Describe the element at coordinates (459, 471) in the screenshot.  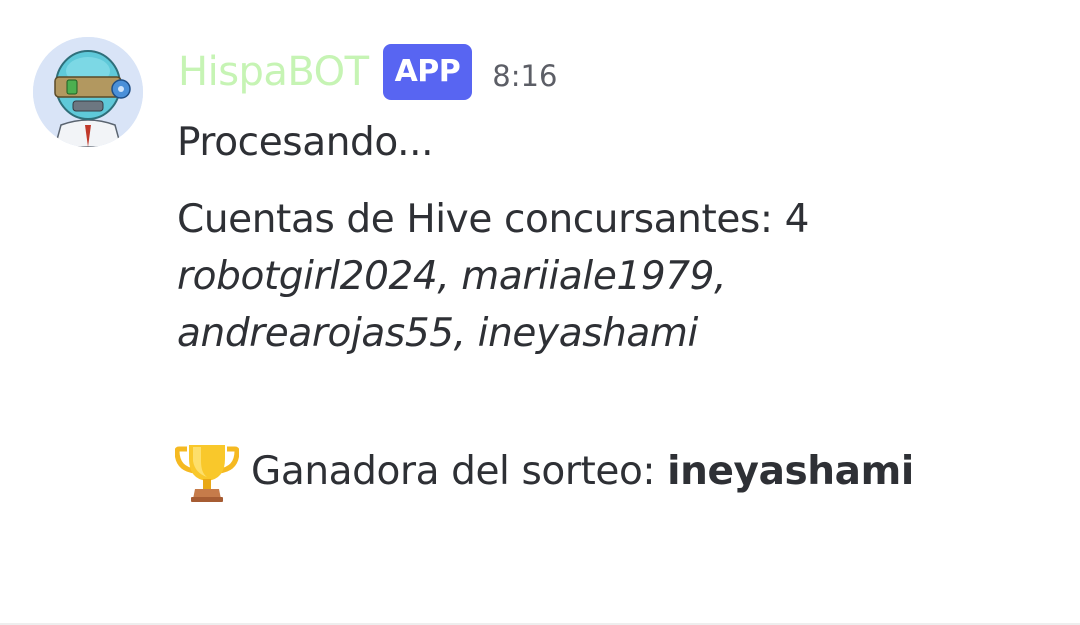
I see `winner-label: Ganadora del sorteo:` at that location.